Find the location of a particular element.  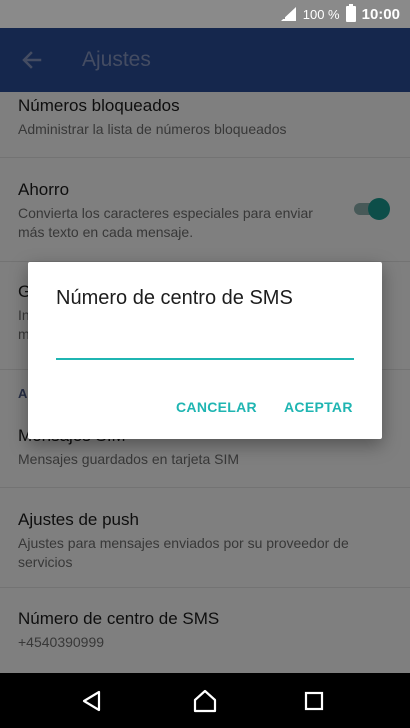

recents-square-icon is located at coordinates (314, 701).